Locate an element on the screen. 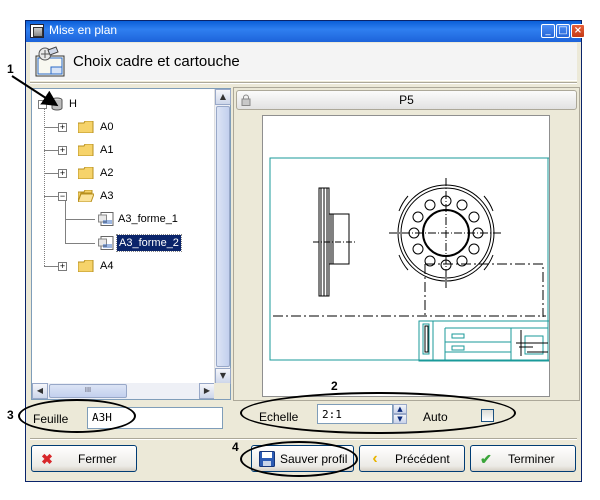 This screenshot has width=600, height=500. tree-item-a3: − A3 is located at coordinates (98, 196).